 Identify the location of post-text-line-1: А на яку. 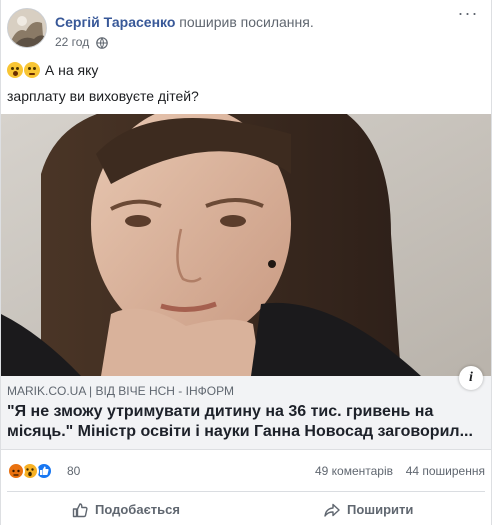
(52, 70).